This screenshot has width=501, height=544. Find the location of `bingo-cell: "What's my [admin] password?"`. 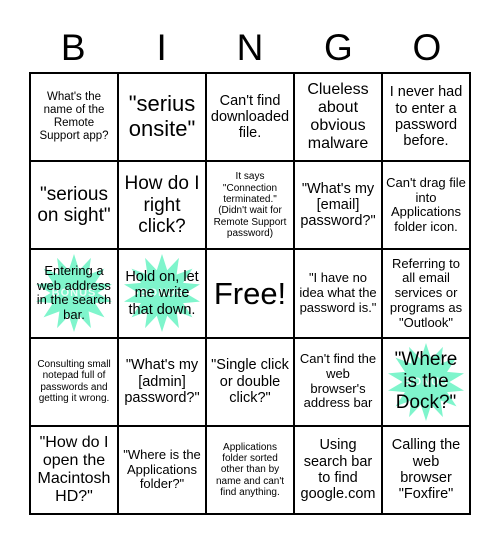

bingo-cell: "What's my [admin] password?" is located at coordinates (162, 381).